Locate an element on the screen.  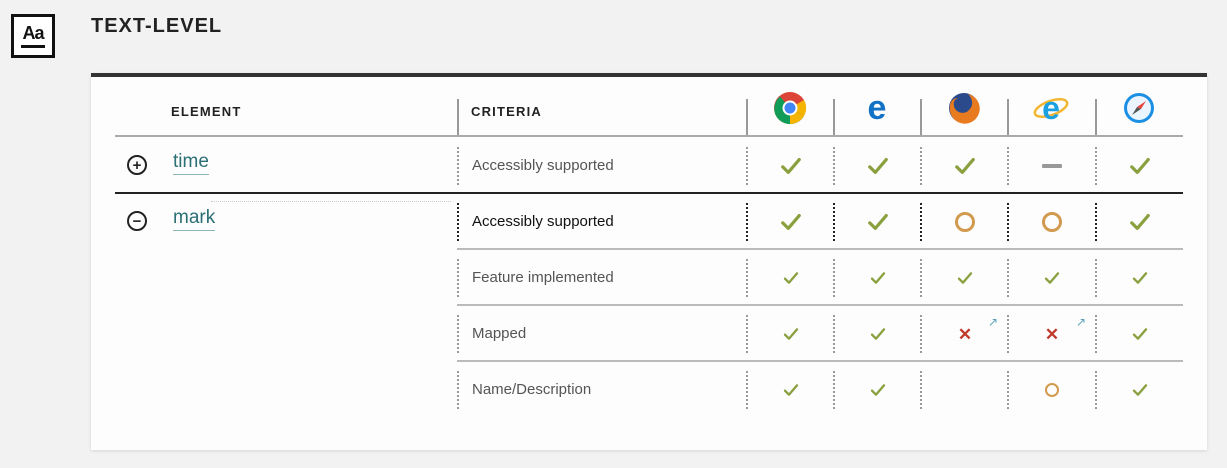
logo-text: Aa is located at coordinates (33, 33).